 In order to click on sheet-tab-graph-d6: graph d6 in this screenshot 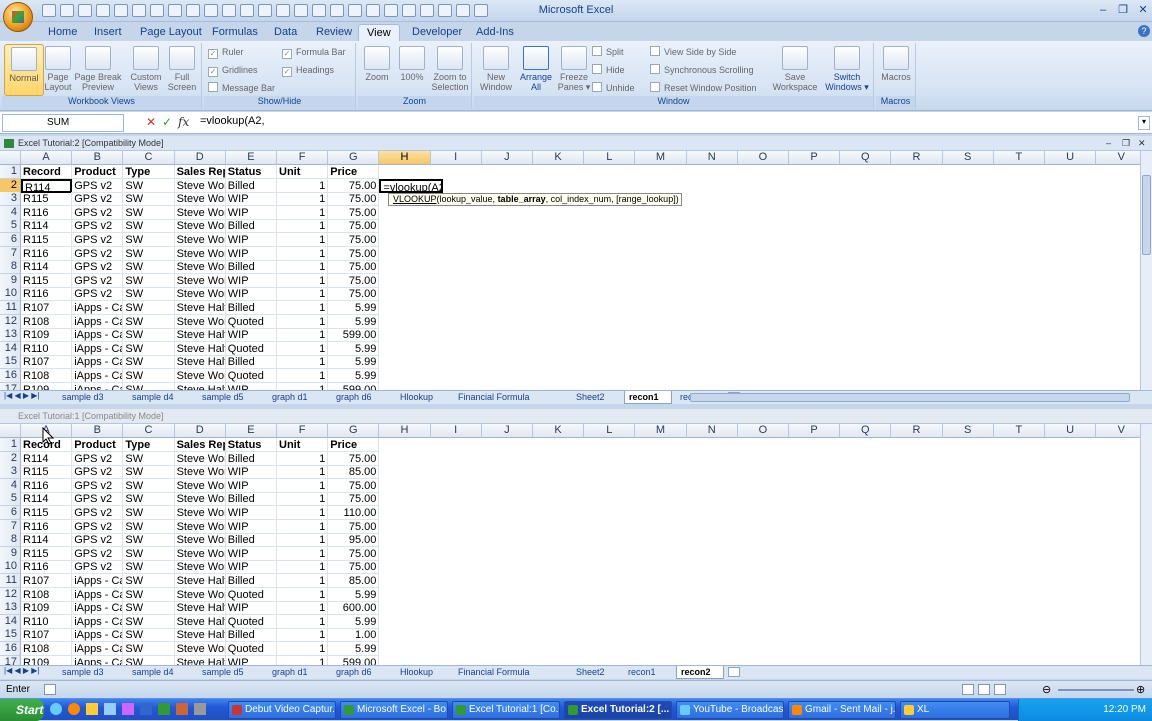, I will do `click(362, 397)`.